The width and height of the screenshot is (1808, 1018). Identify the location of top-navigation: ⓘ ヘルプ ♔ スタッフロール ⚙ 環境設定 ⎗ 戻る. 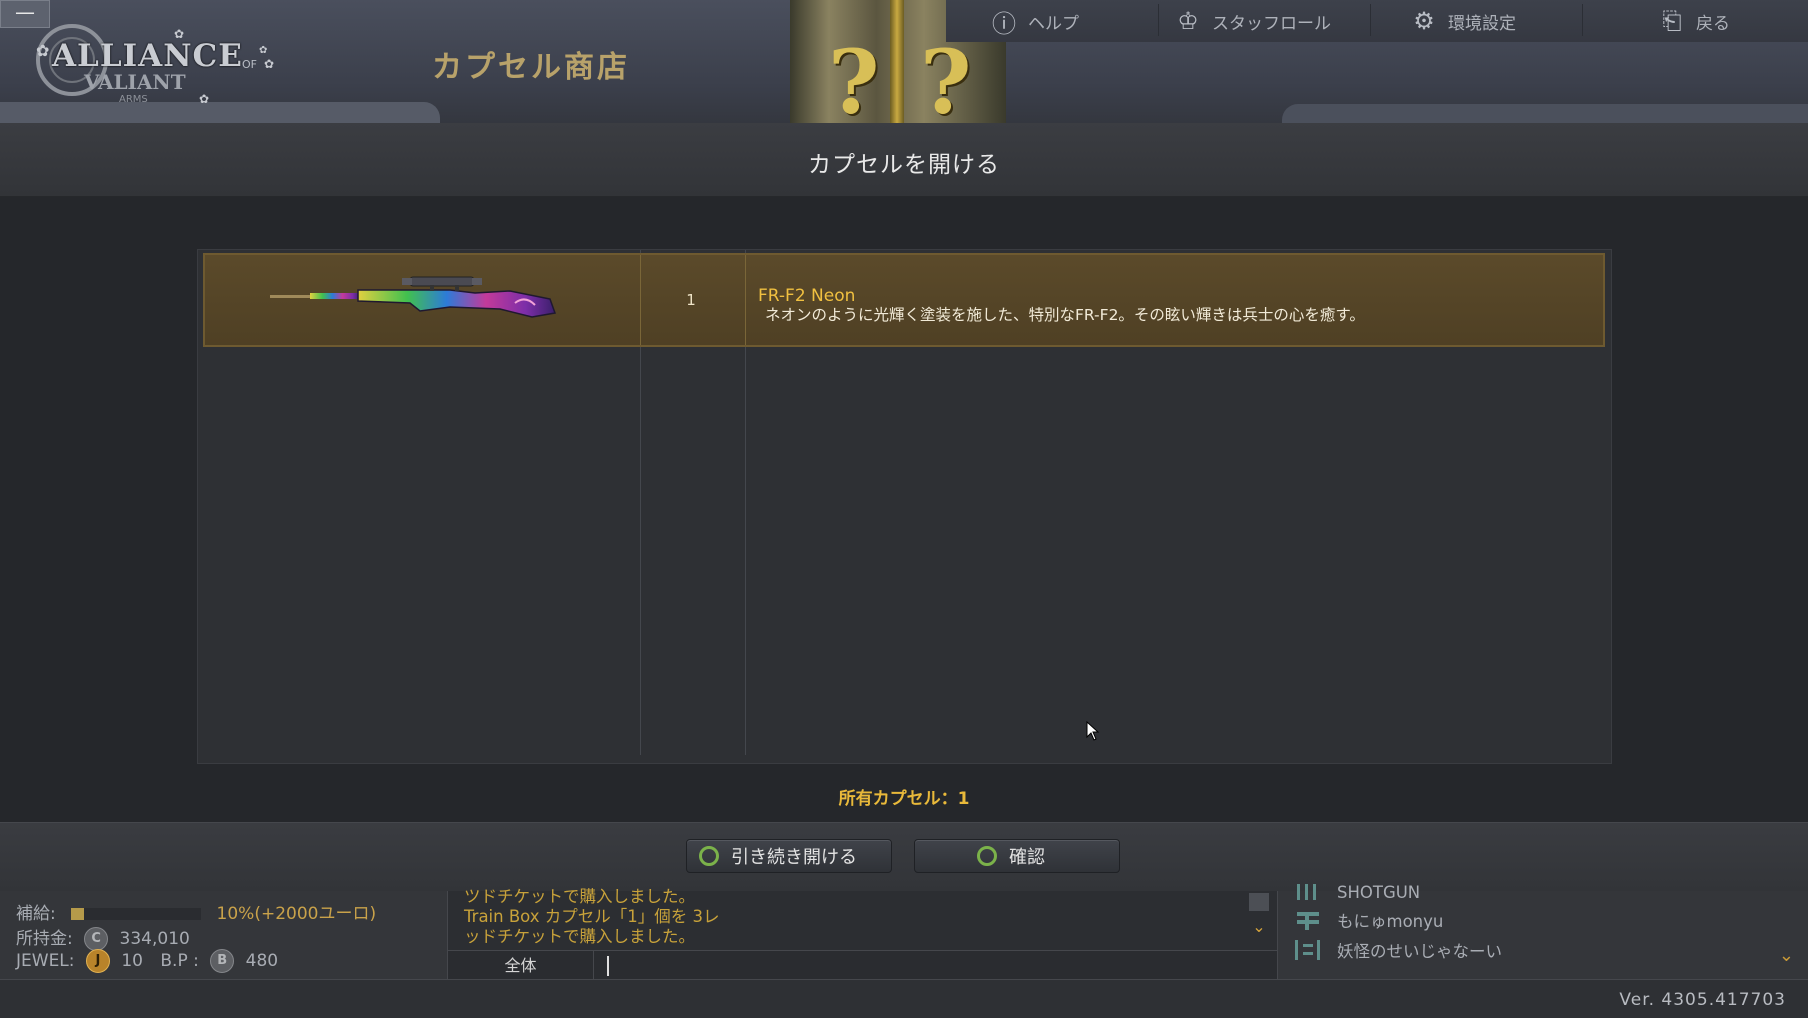
(1377, 21).